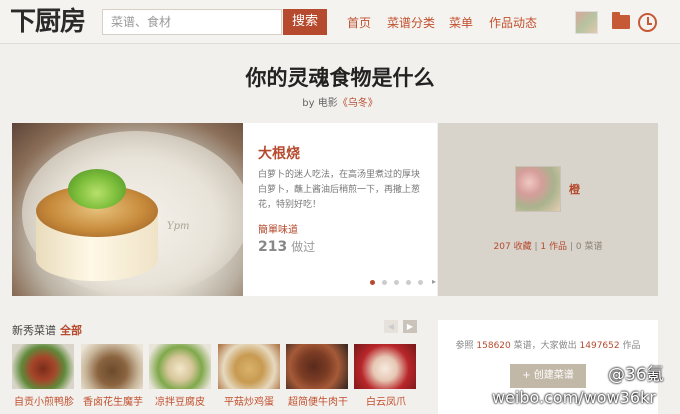 The height and width of the screenshot is (414, 680). What do you see at coordinates (127, 209) in the screenshot?
I see `feature-recipe-image: Ypm` at bounding box center [127, 209].